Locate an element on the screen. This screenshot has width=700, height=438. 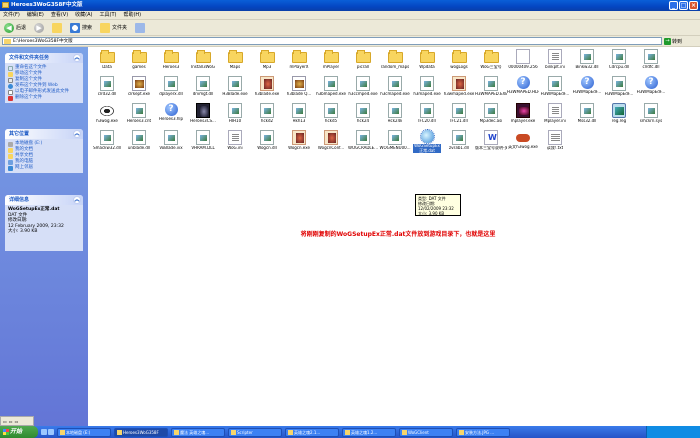
close-button: × is located at coordinates (693, 5).